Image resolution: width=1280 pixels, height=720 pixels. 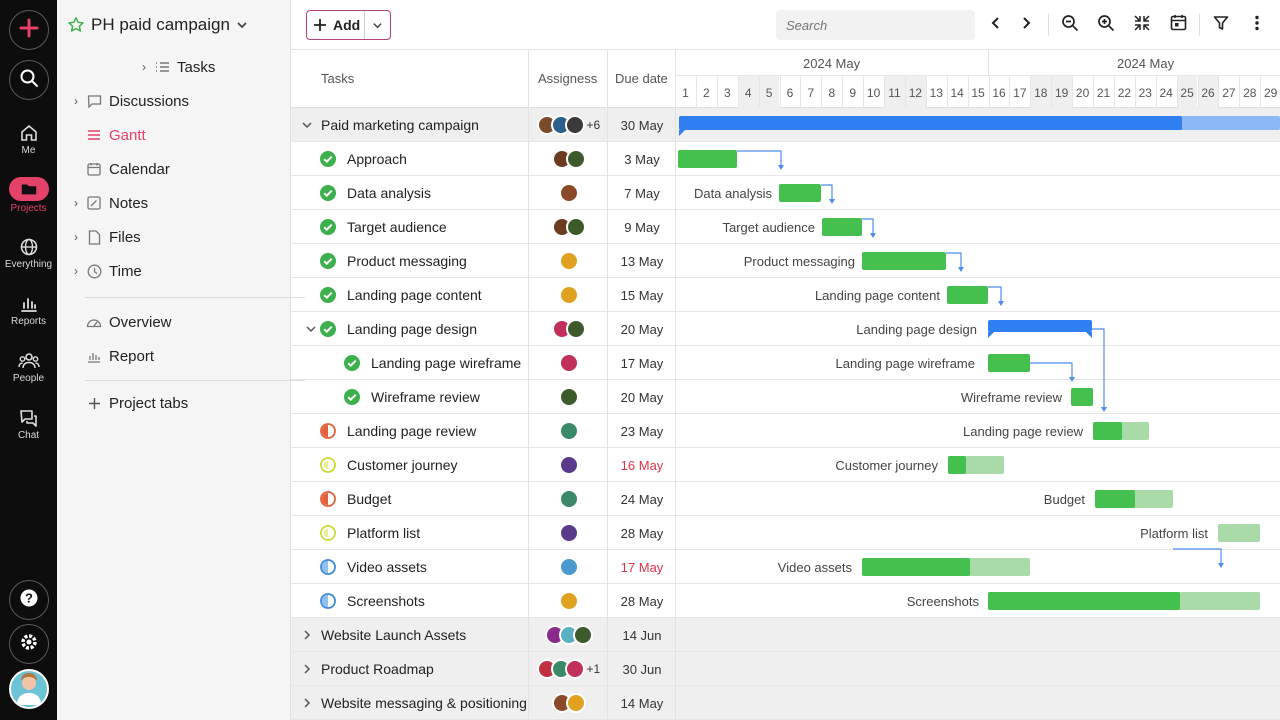 I want to click on zoom-in-button, so click(x=1106, y=25).